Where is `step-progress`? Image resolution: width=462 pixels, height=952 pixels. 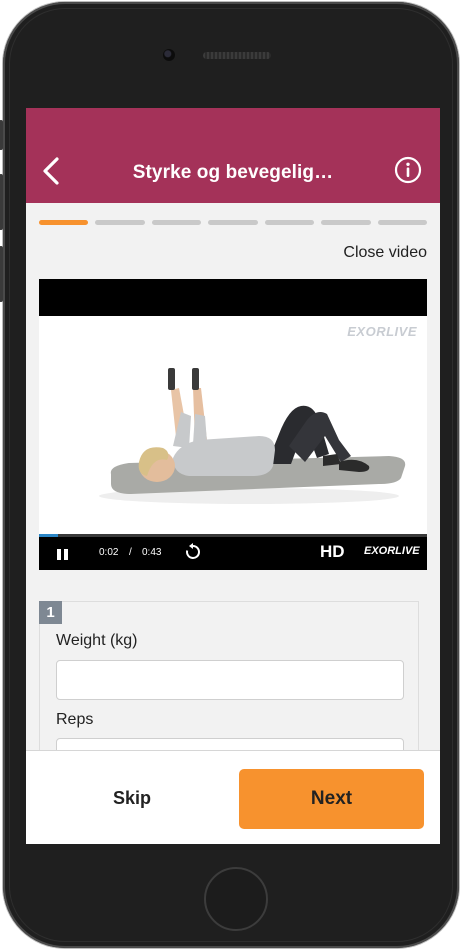
step-progress is located at coordinates (233, 223).